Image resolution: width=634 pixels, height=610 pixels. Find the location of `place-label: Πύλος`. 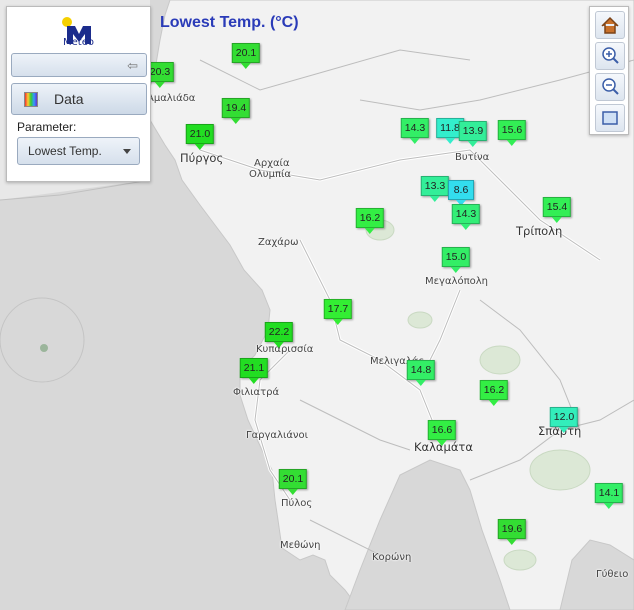

place-label: Πύλος is located at coordinates (297, 503).